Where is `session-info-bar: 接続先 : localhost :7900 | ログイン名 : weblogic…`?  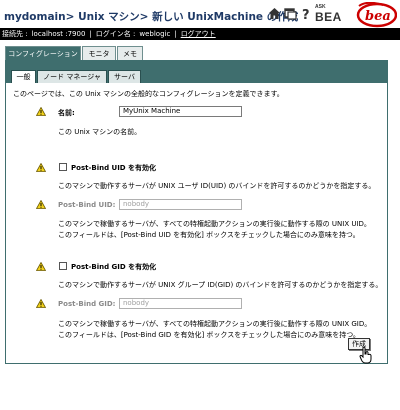 session-info-bar: 接続先 : localhost :7900 | ログイン名 : weblogic… is located at coordinates (200, 34).